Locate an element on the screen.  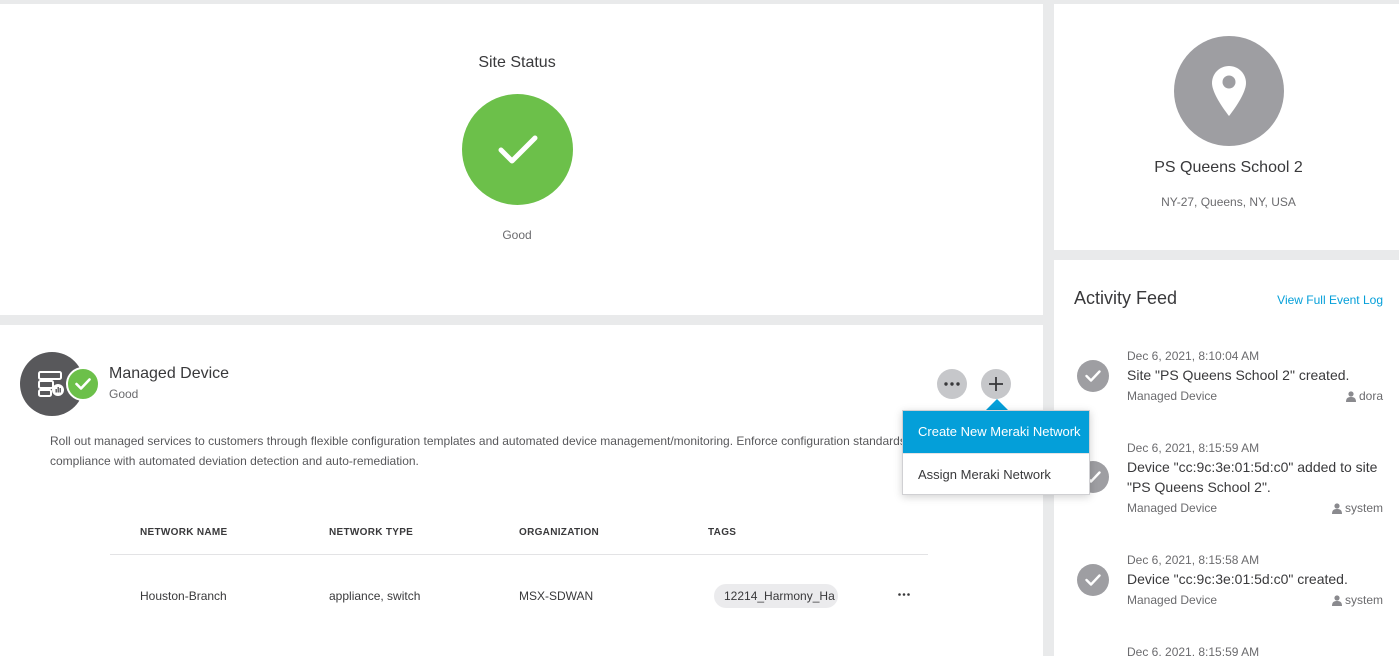
managed-device-status: Good is located at coordinates (124, 394).